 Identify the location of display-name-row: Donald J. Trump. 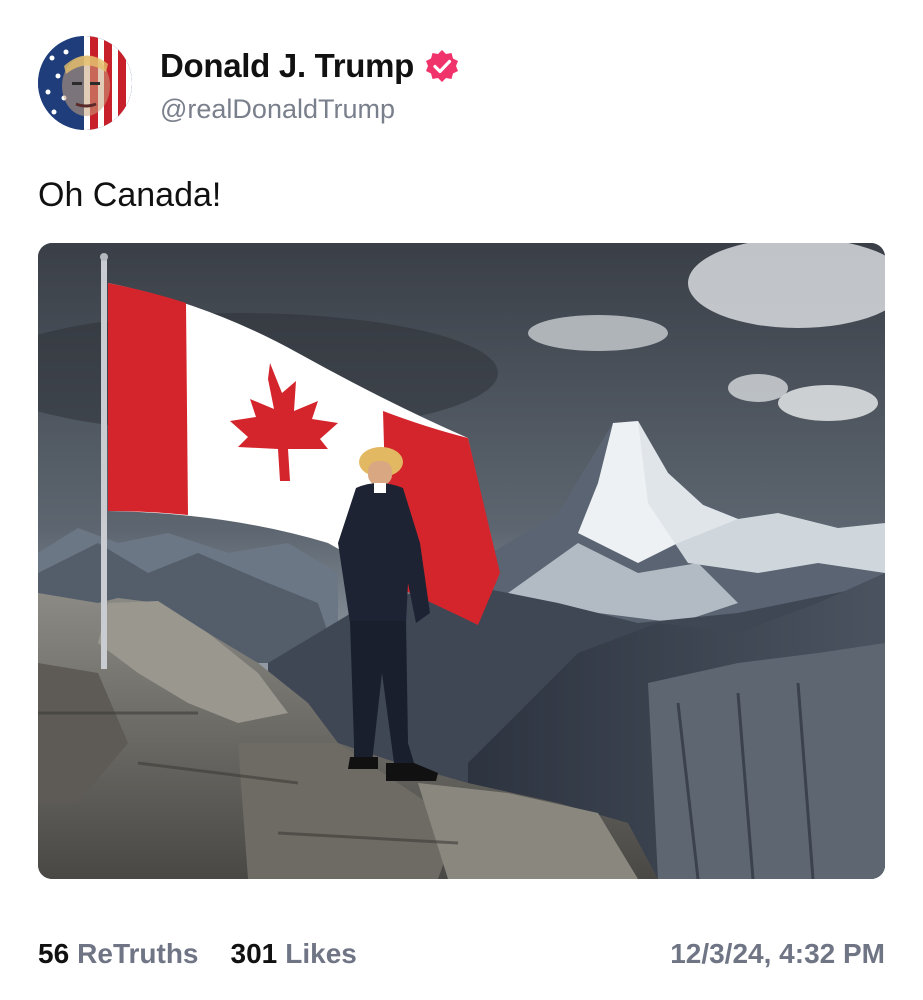
(360, 66).